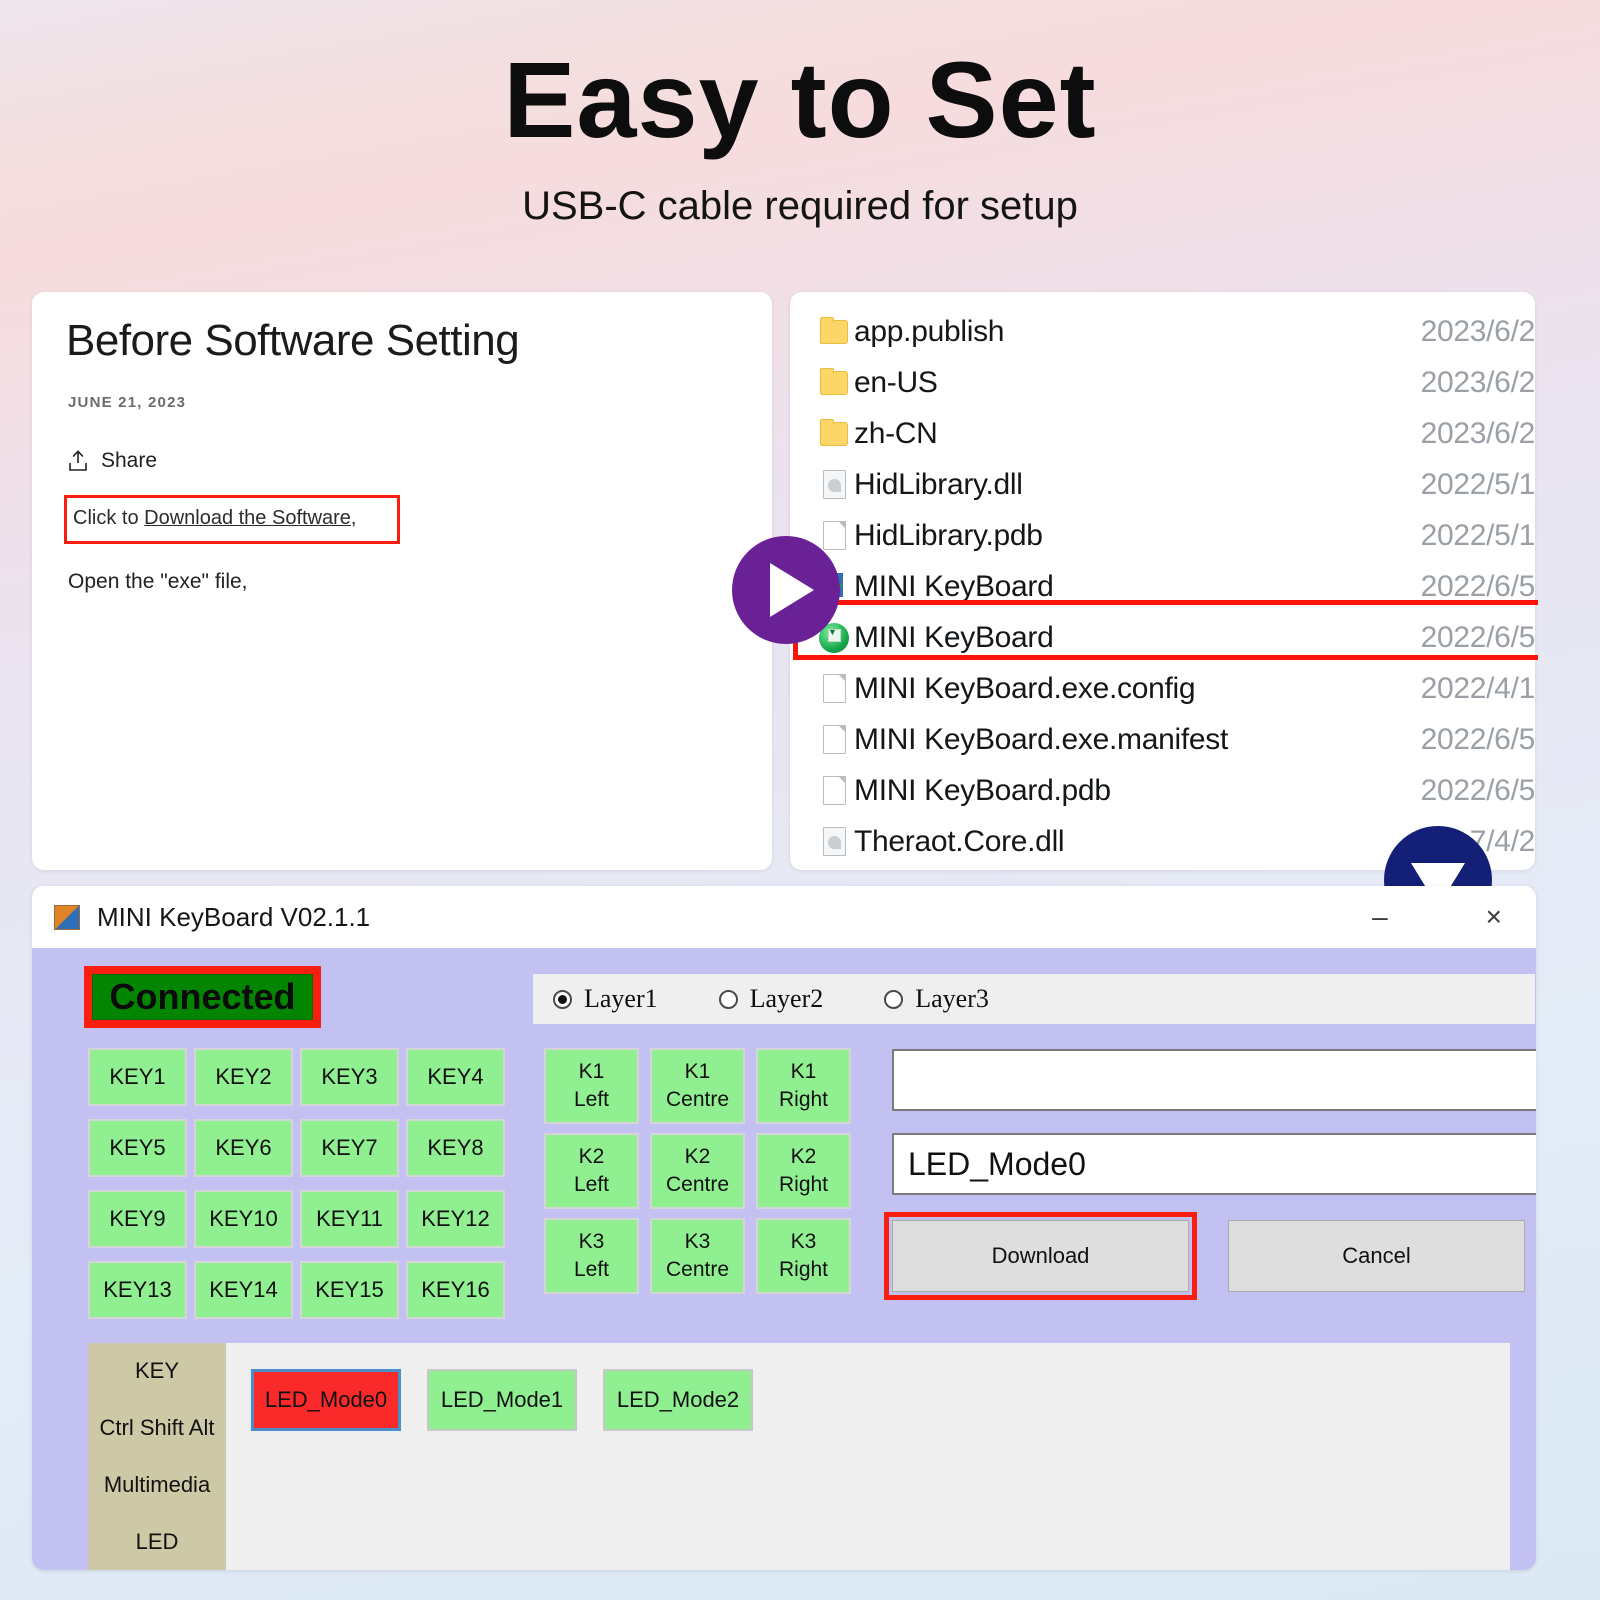 This screenshot has width=1600, height=1600. What do you see at coordinates (243, 1148) in the screenshot?
I see `key-button: KEY6` at bounding box center [243, 1148].